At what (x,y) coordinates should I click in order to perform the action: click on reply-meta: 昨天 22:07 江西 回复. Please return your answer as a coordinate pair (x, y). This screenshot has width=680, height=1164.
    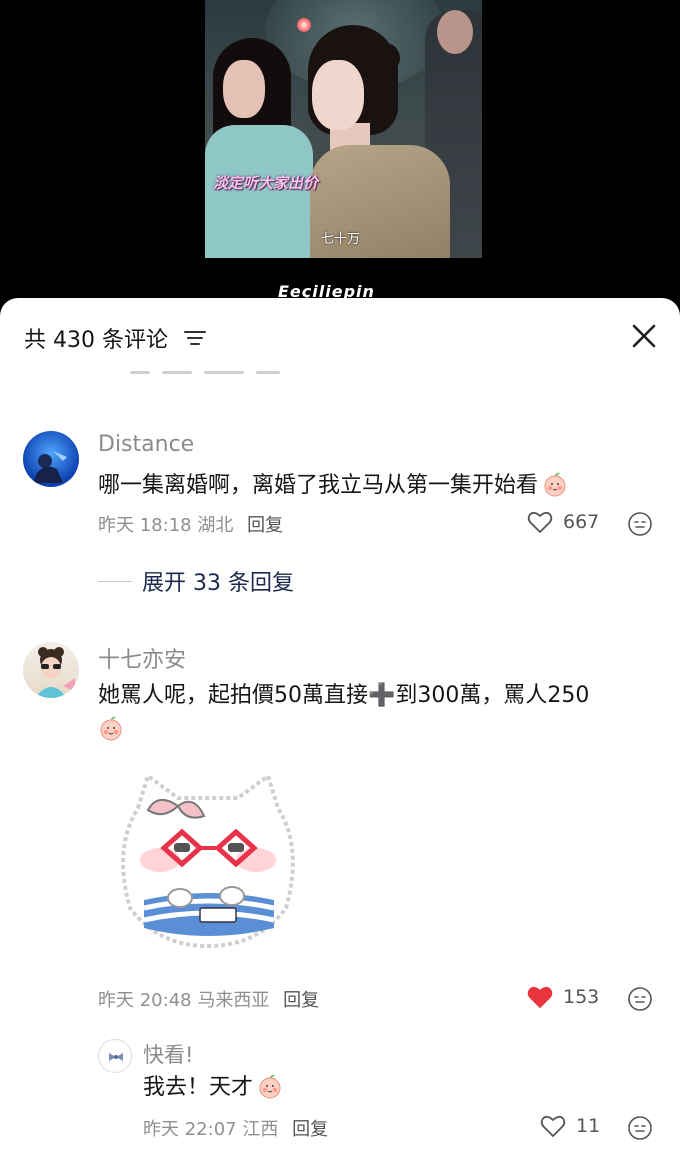
    Looking at the image, I should click on (235, 1128).